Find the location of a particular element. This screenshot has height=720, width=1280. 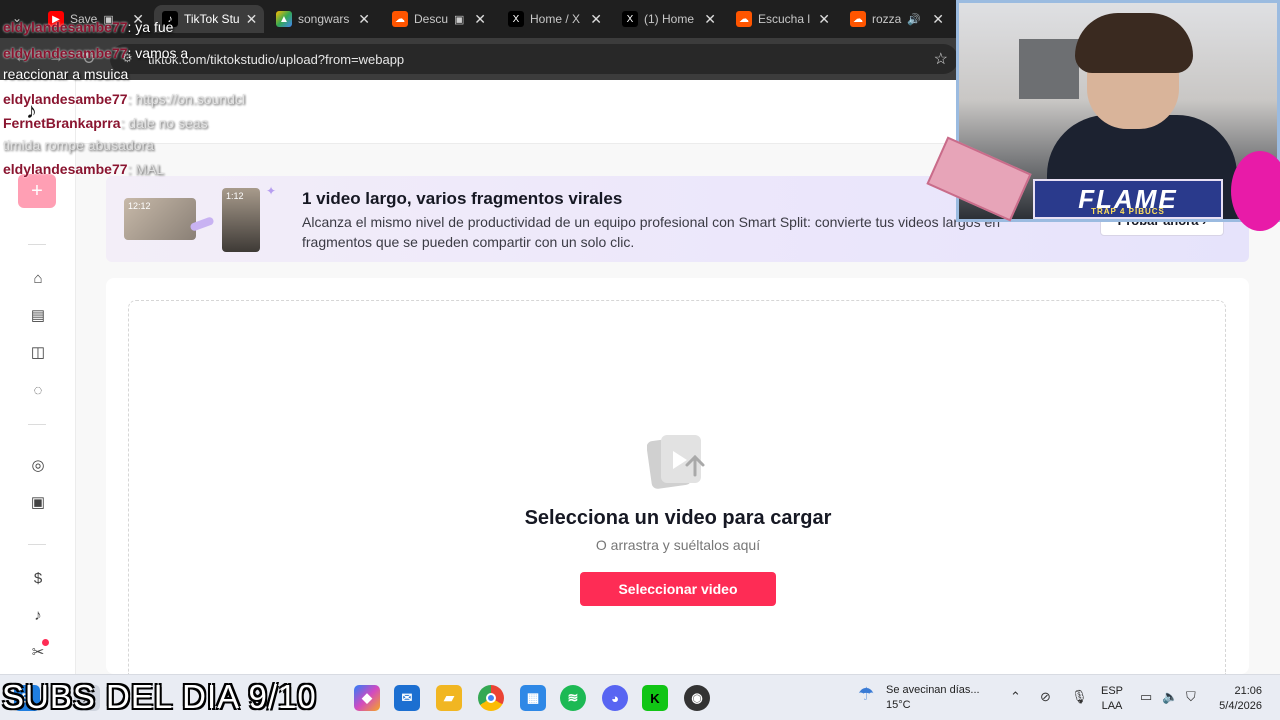

drive-icon: ▲ is located at coordinates (284, 19).